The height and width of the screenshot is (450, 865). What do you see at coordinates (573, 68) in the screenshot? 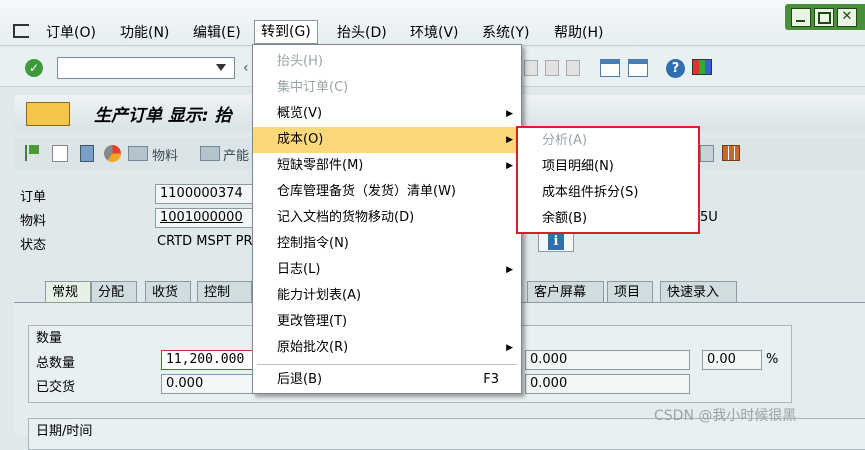
I see `page-last-icon` at bounding box center [573, 68].